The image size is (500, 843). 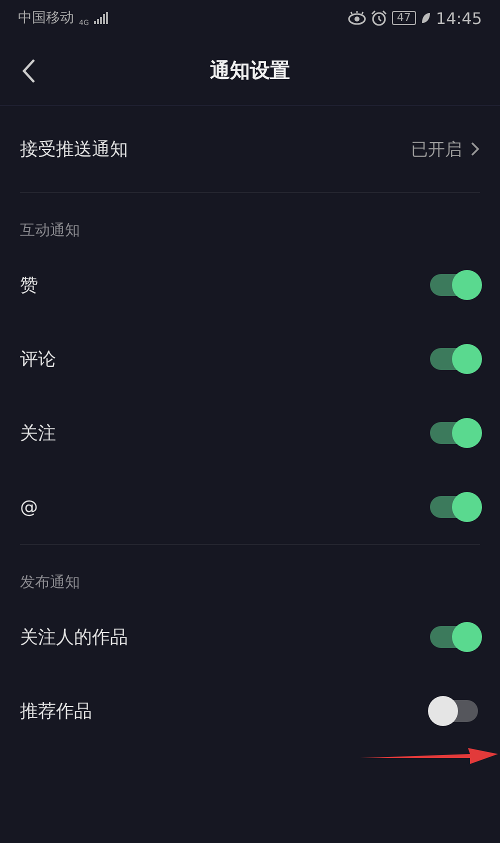 What do you see at coordinates (459, 18) in the screenshot?
I see `clock-time: 14:45` at bounding box center [459, 18].